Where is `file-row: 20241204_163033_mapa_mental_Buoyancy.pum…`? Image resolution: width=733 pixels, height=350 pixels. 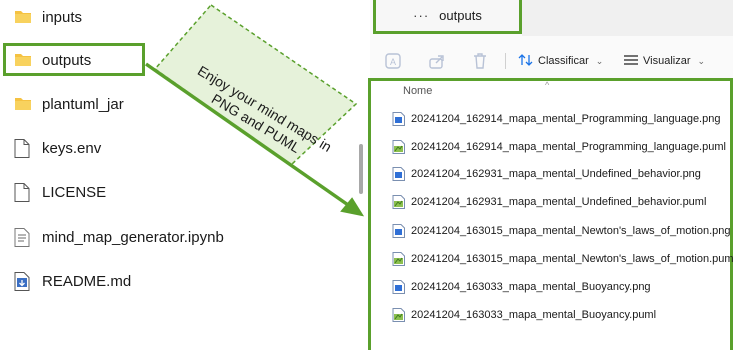 file-row: 20241204_163033_mapa_mental_Buoyancy.pum… is located at coordinates (524, 315).